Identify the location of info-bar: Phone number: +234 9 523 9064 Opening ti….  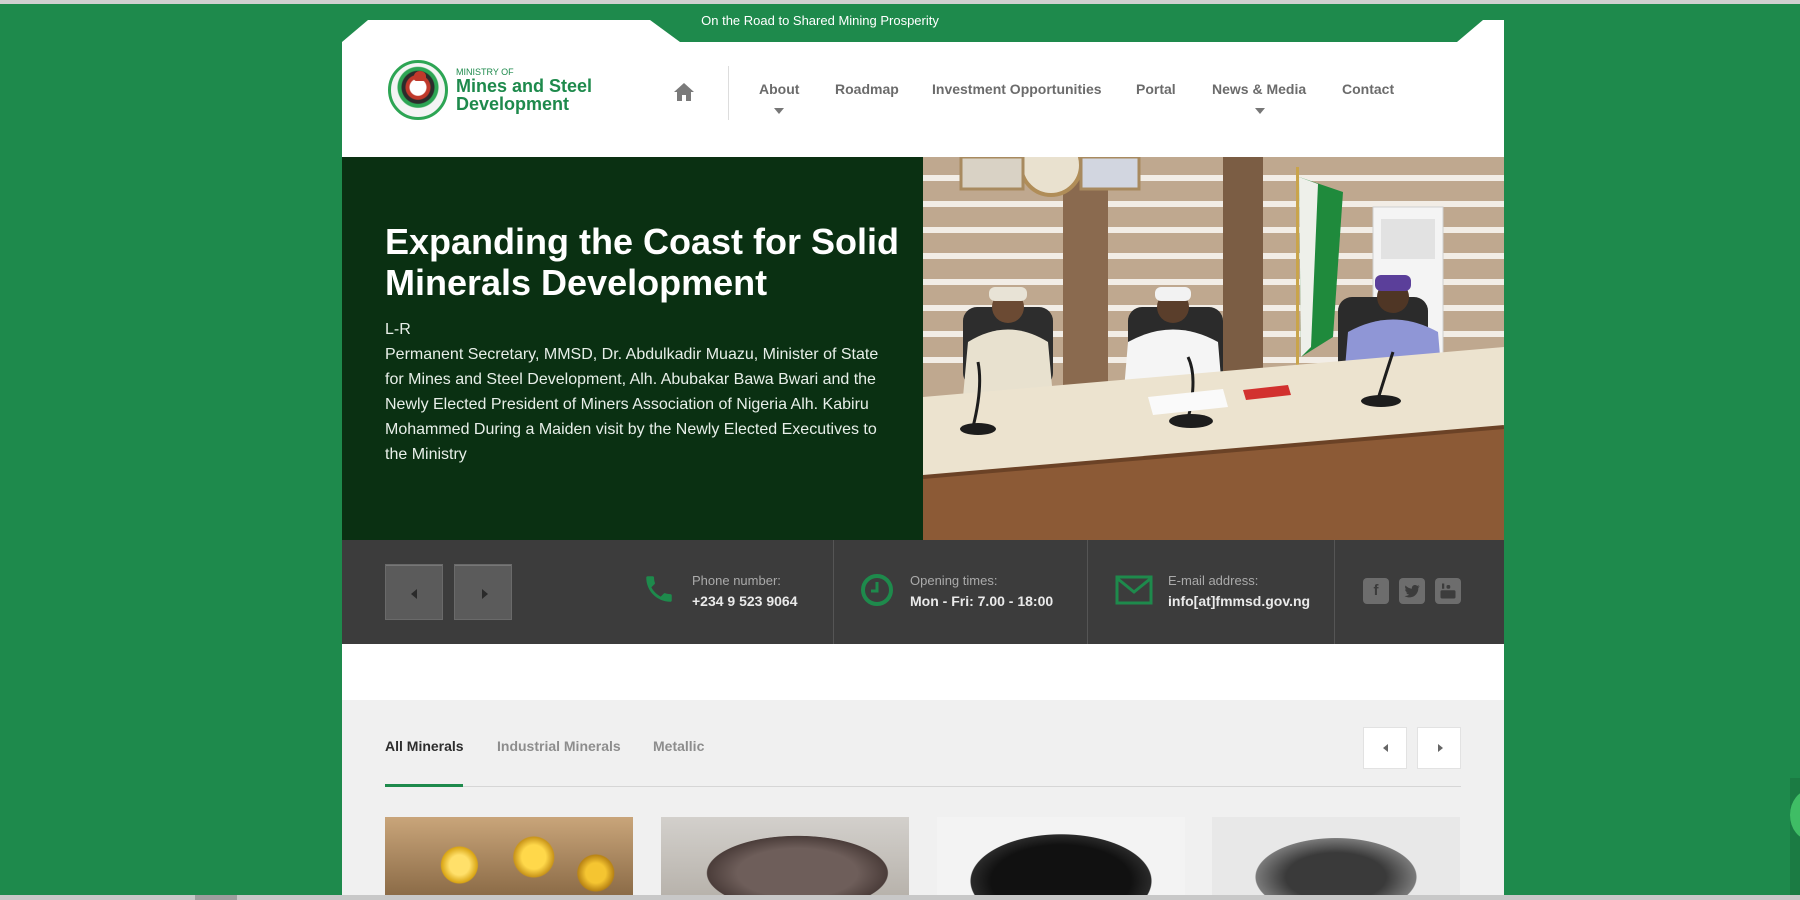
(923, 592).